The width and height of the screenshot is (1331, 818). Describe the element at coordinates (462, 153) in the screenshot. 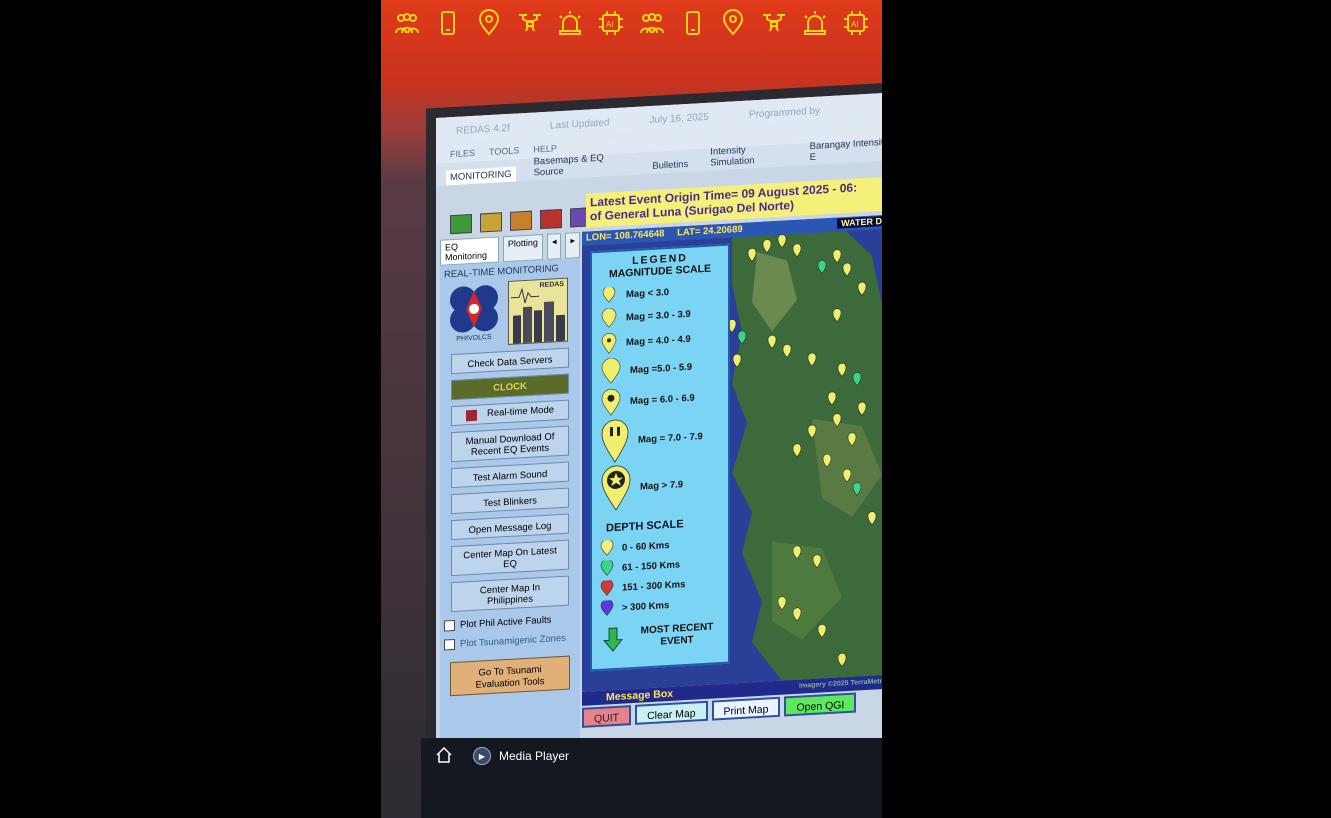

I see `menu-files: FILES` at that location.